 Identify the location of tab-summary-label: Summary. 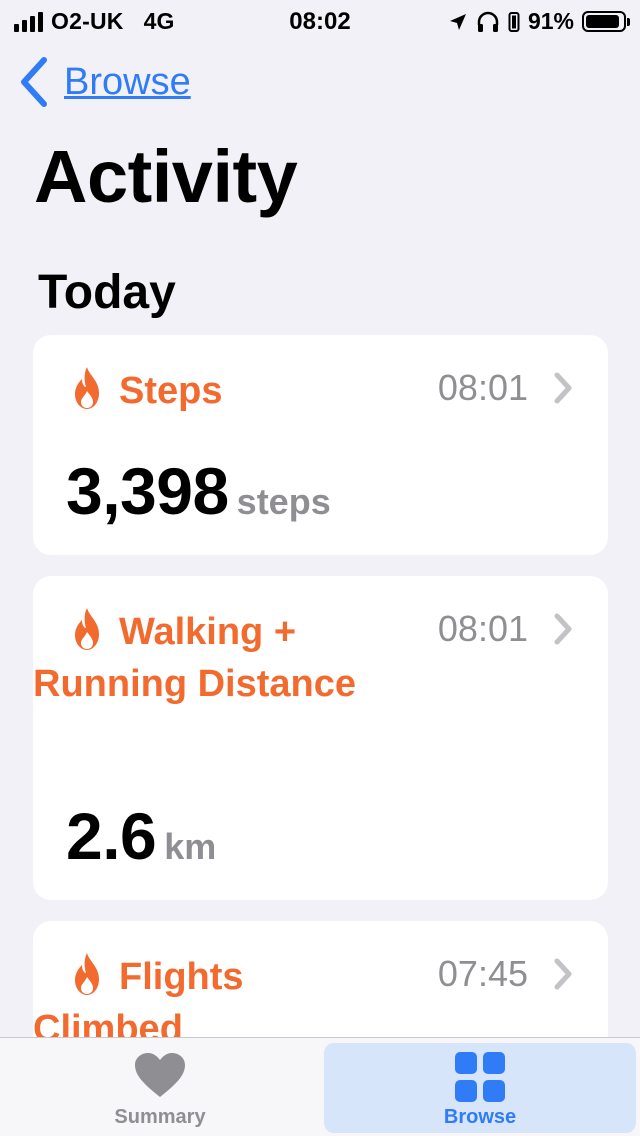
(160, 1117).